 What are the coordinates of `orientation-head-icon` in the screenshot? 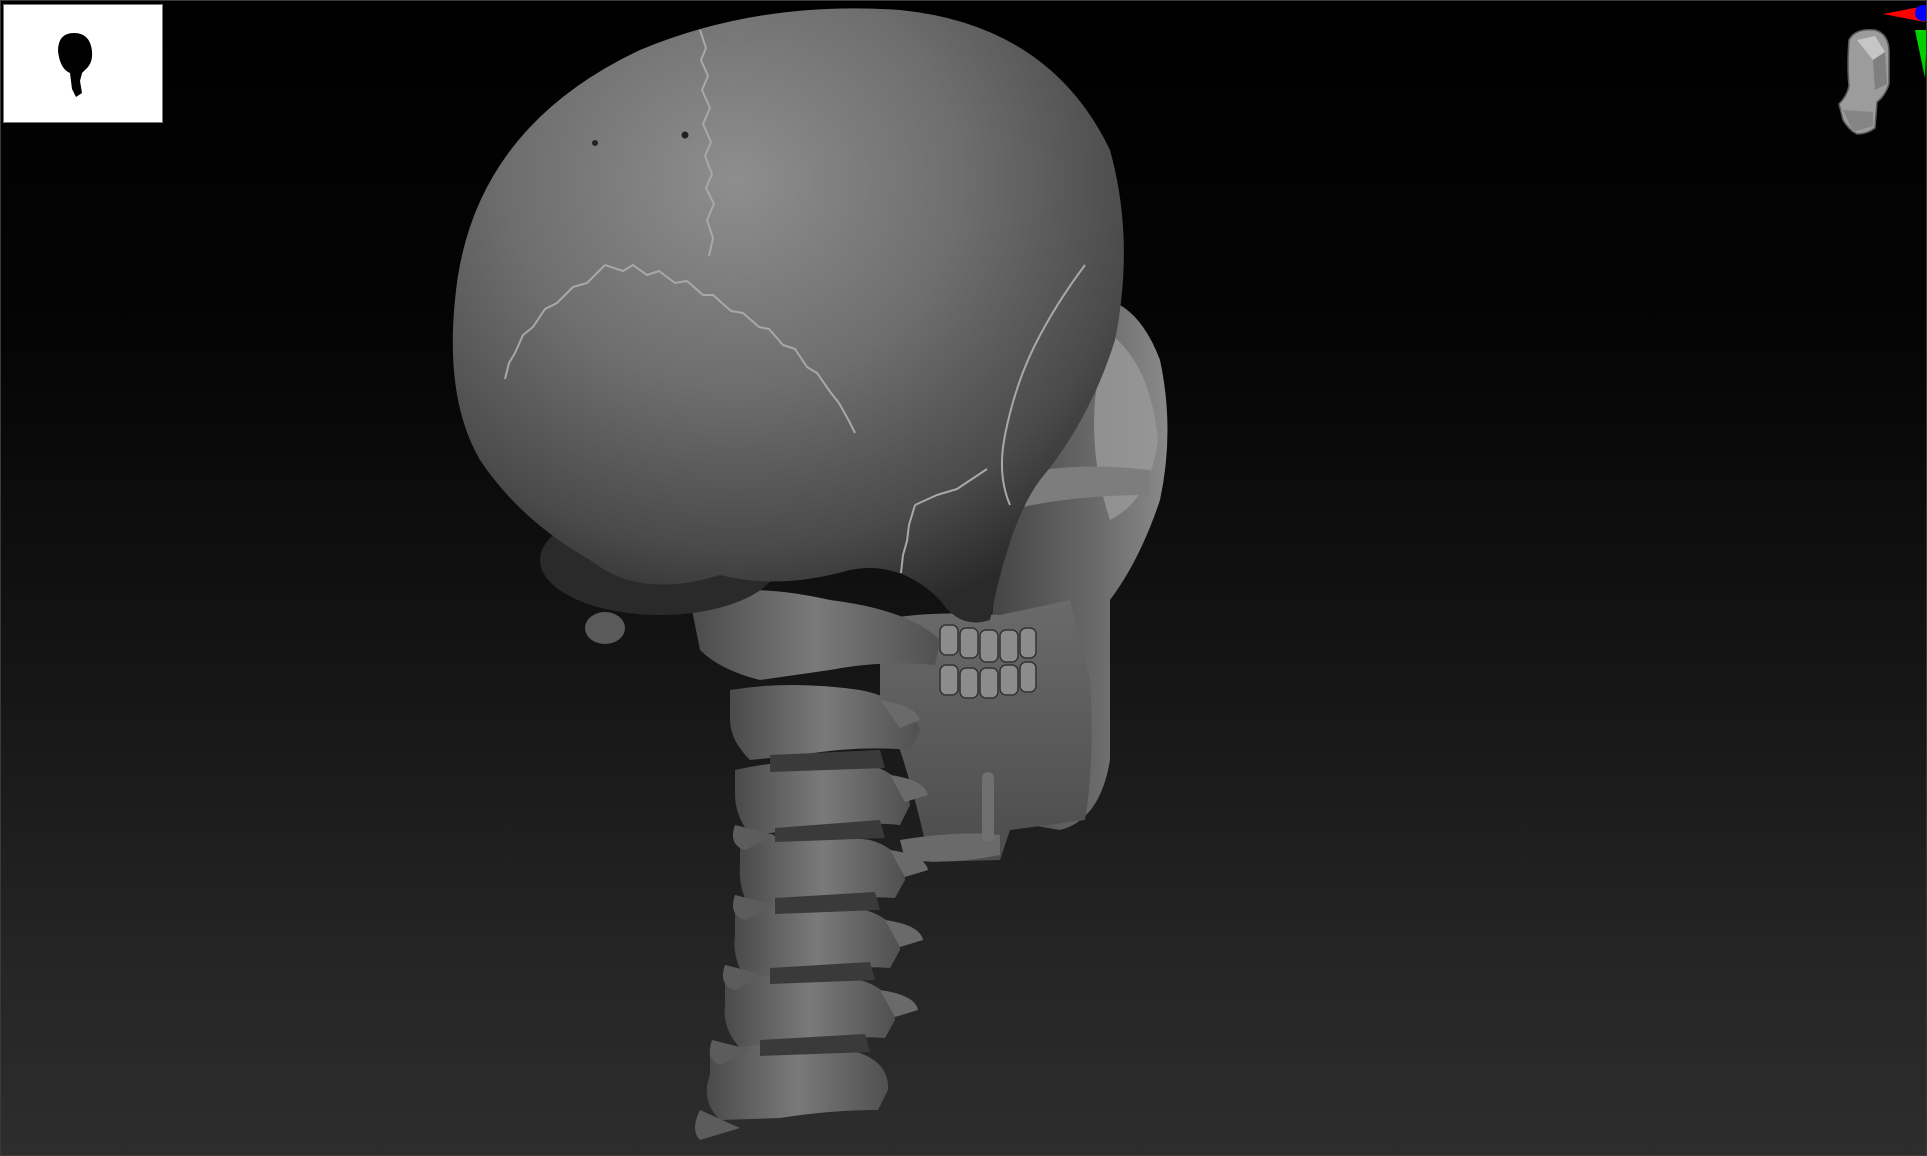 It's located at (1864, 81).